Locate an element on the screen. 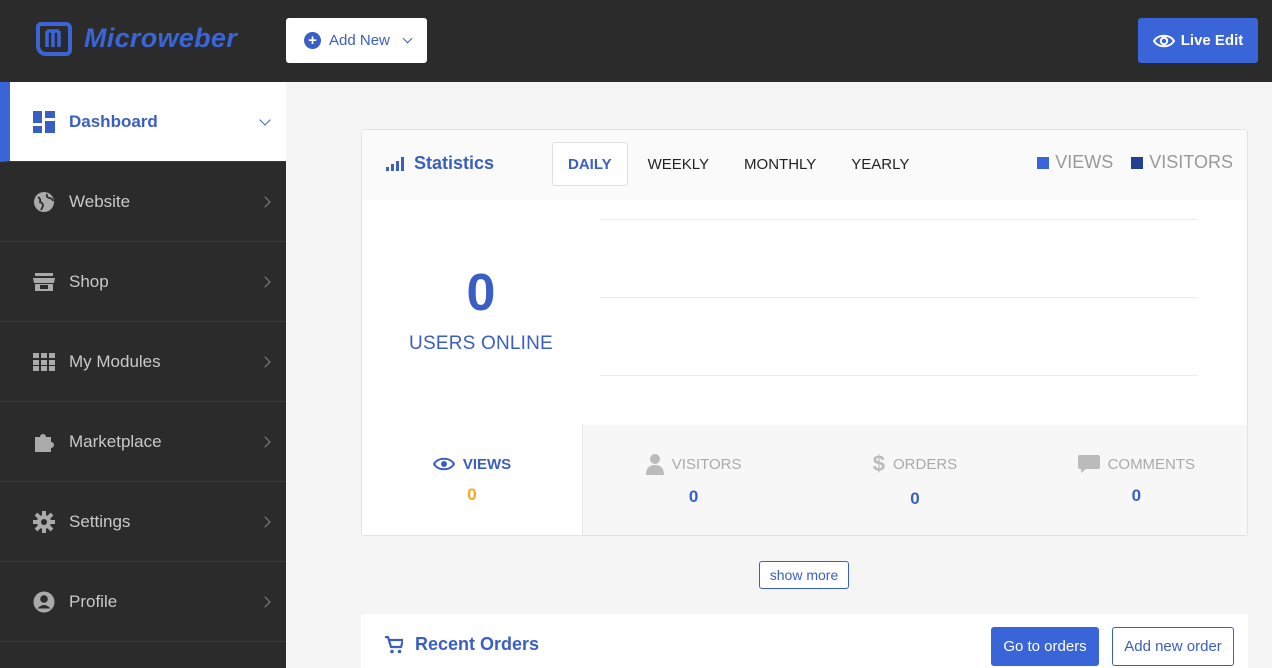 The width and height of the screenshot is (1272, 668). signal-bars-icon is located at coordinates (395, 163).